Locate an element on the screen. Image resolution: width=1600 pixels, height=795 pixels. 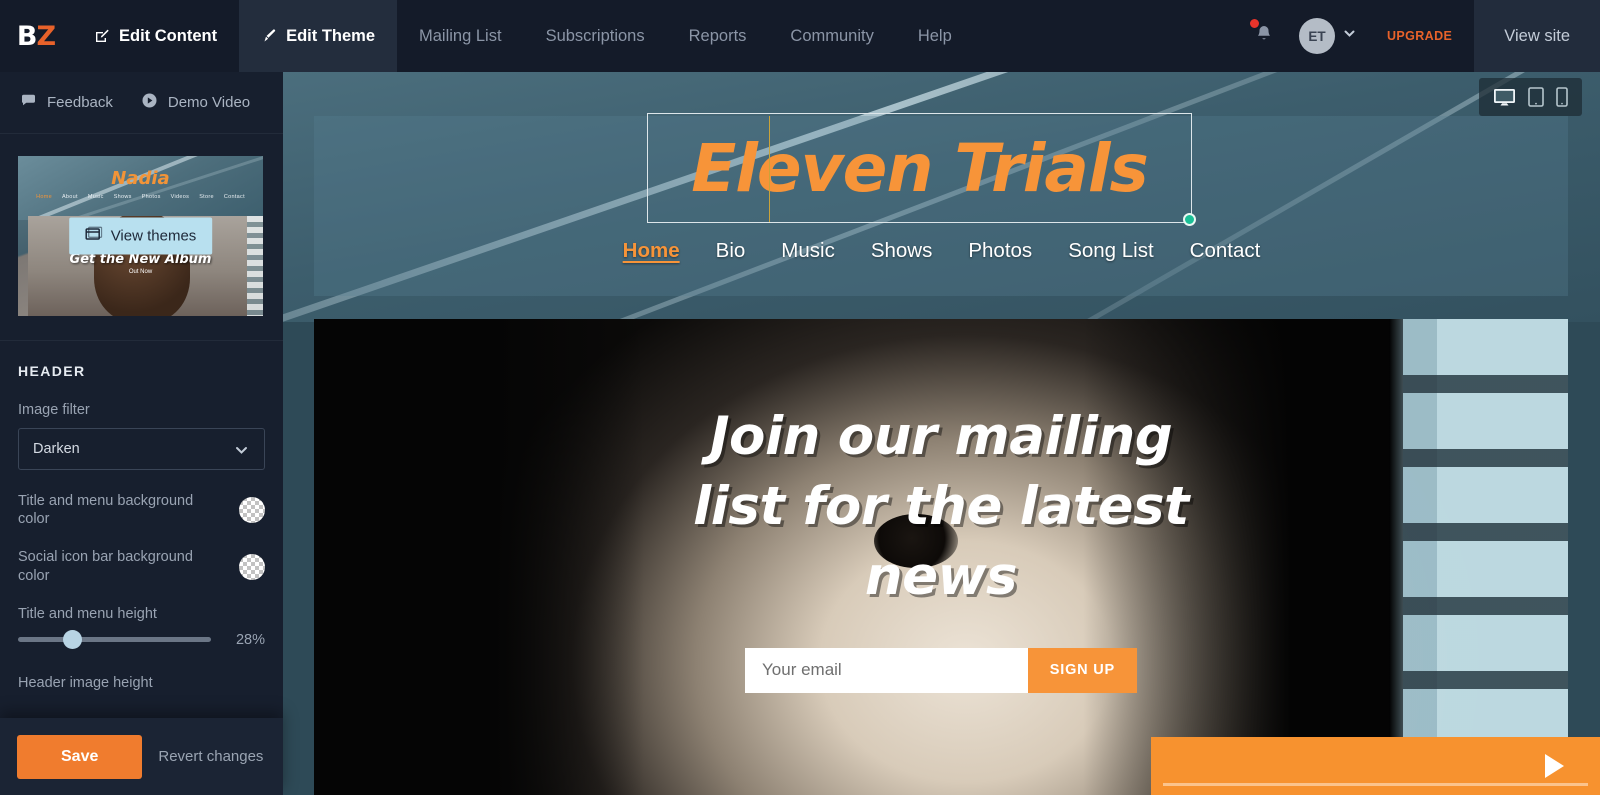
theme-thumbnail-album-sub: Out Now is located at coordinates (140, 272).